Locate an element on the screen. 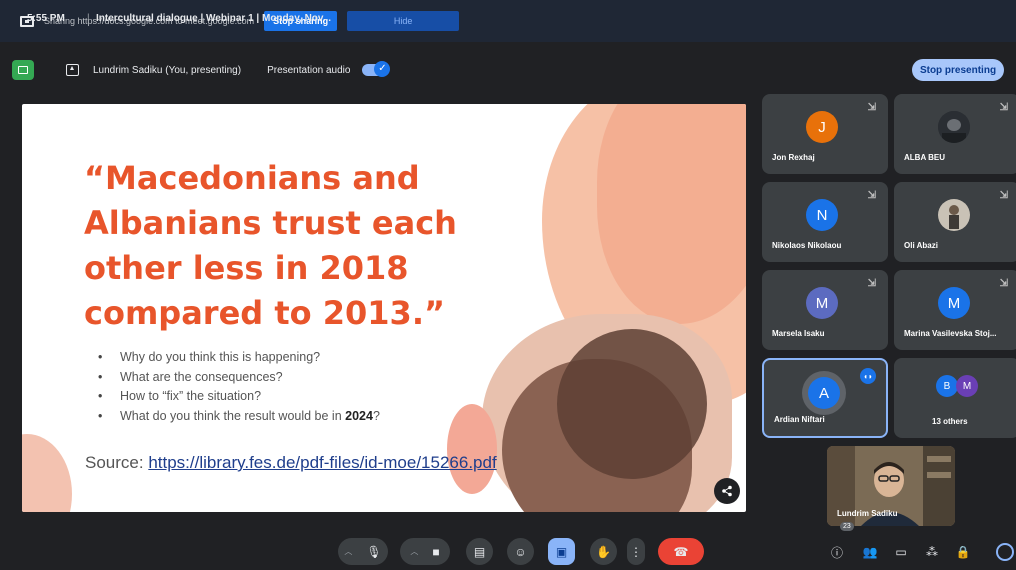 The height and width of the screenshot is (570, 1016). captions-button: ▤ is located at coordinates (479, 551).